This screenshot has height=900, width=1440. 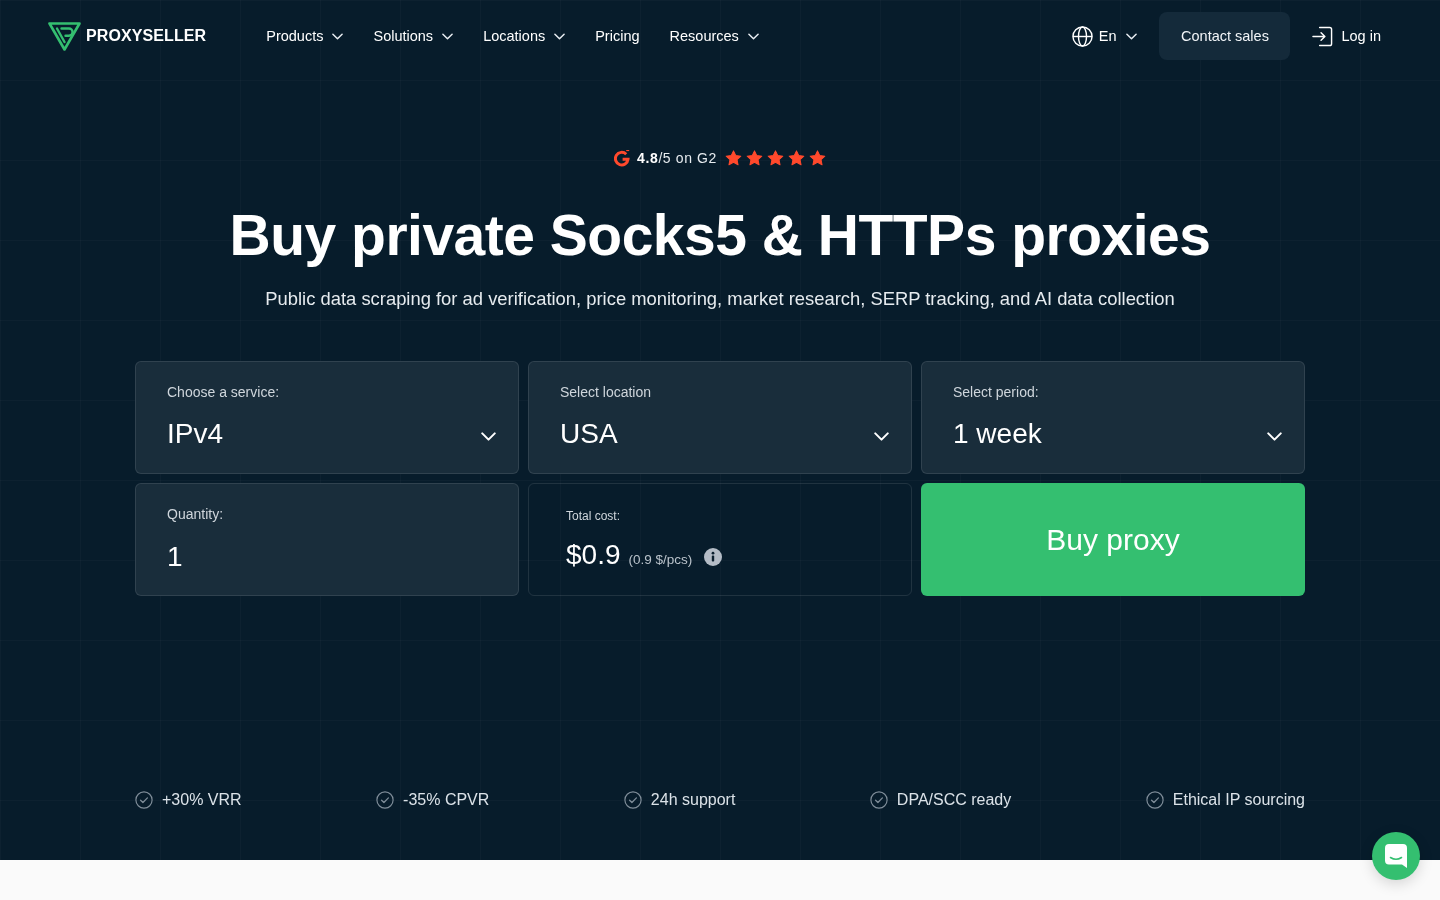 I want to click on nav-menu: Locations, so click(x=524, y=36).